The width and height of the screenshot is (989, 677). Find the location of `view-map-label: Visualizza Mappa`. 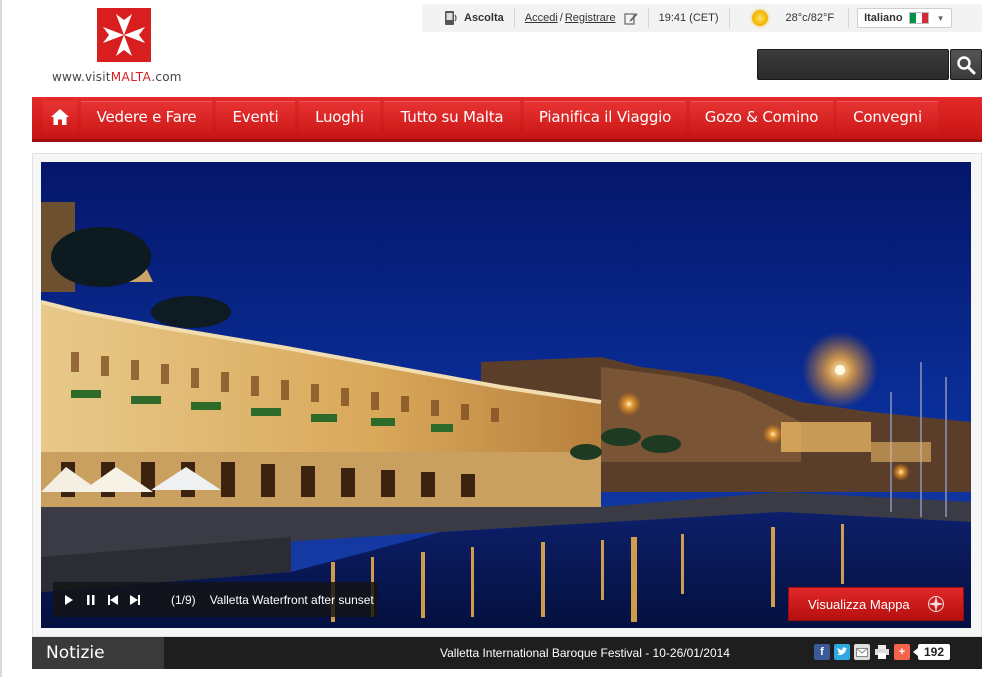

view-map-label: Visualizza Mappa is located at coordinates (859, 604).